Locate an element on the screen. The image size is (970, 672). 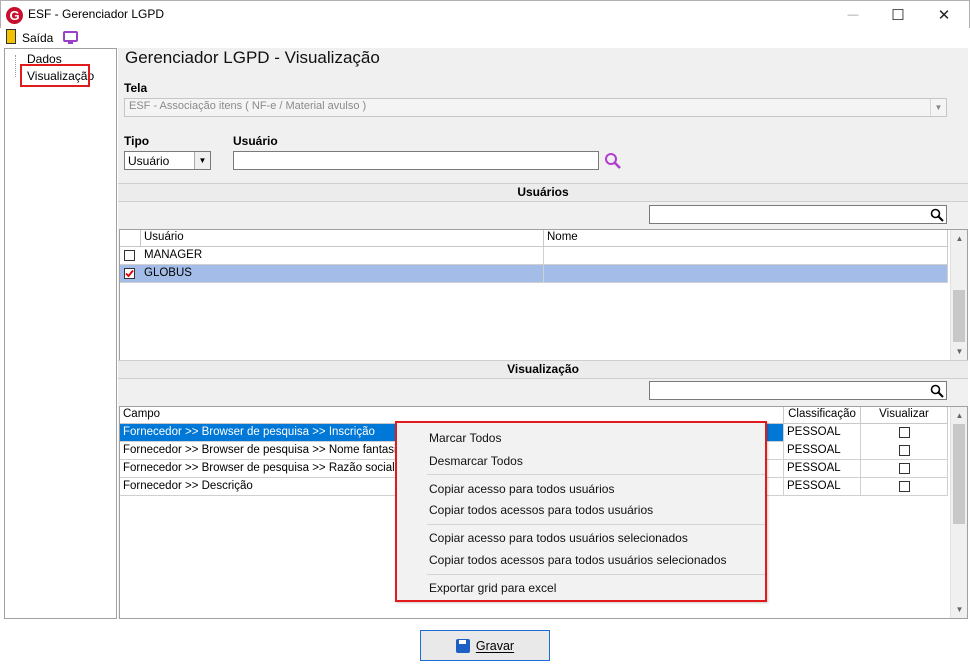
close-icon: ✕ is located at coordinates (944, 15).